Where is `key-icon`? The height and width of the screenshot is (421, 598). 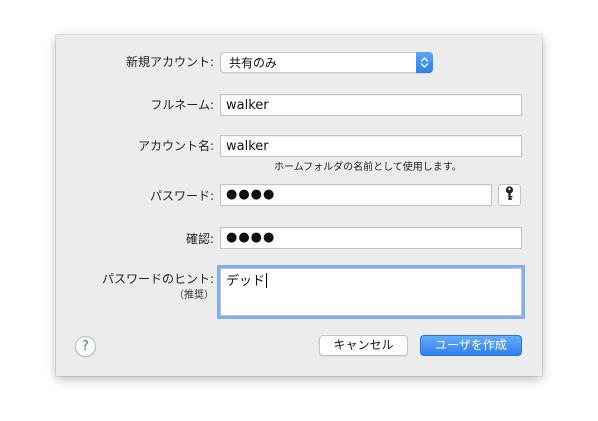
key-icon is located at coordinates (509, 195).